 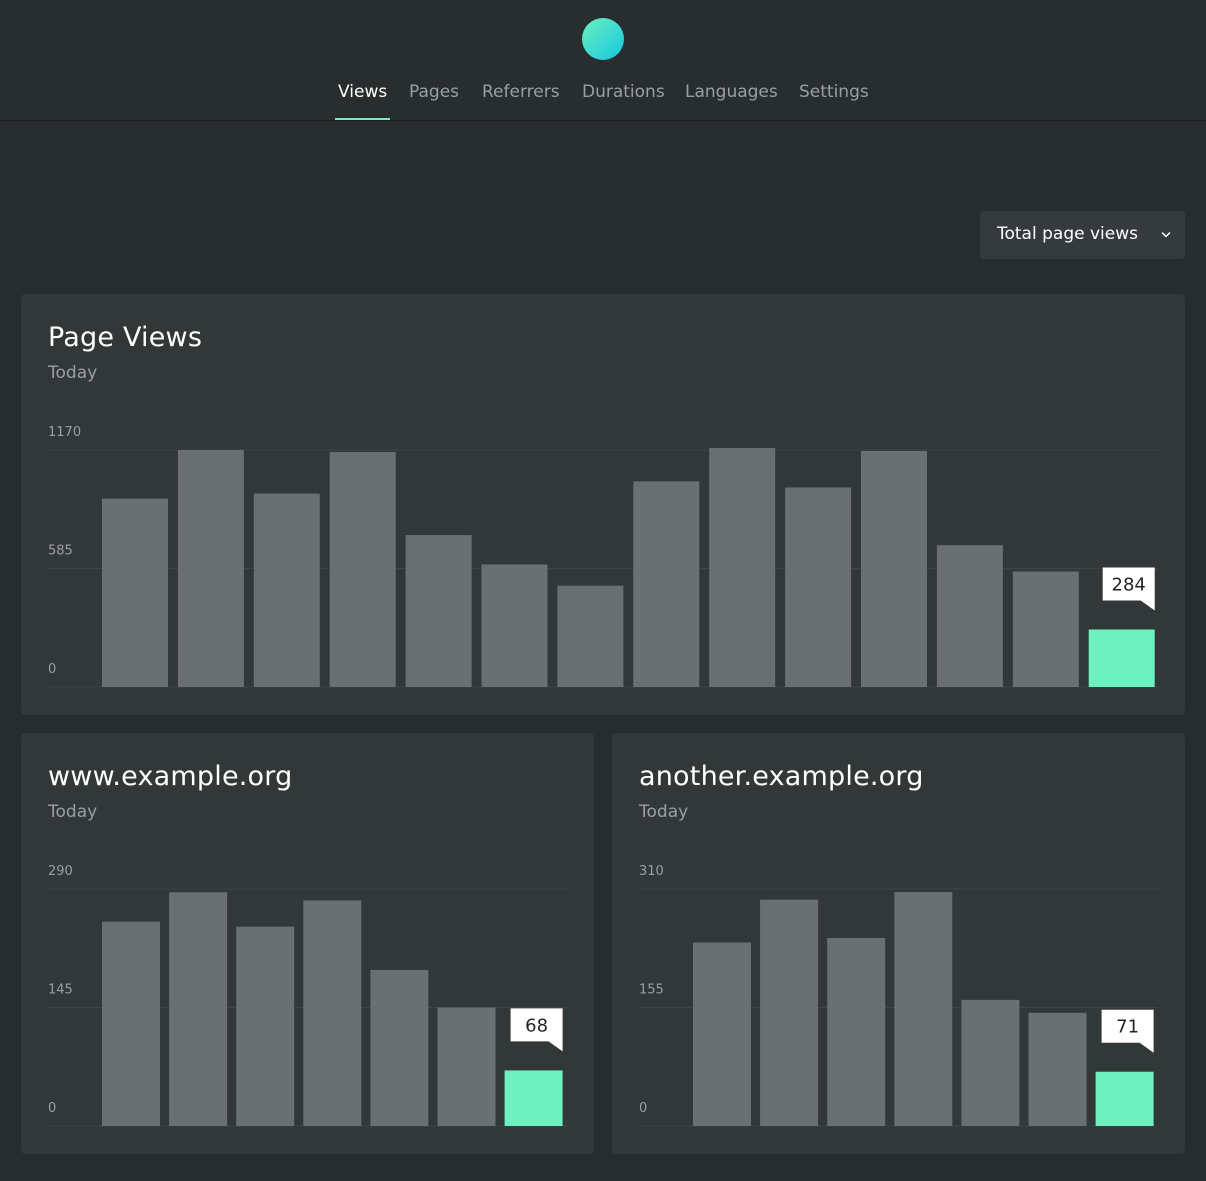 I want to click on card-title: Page Views, so click(x=125, y=337).